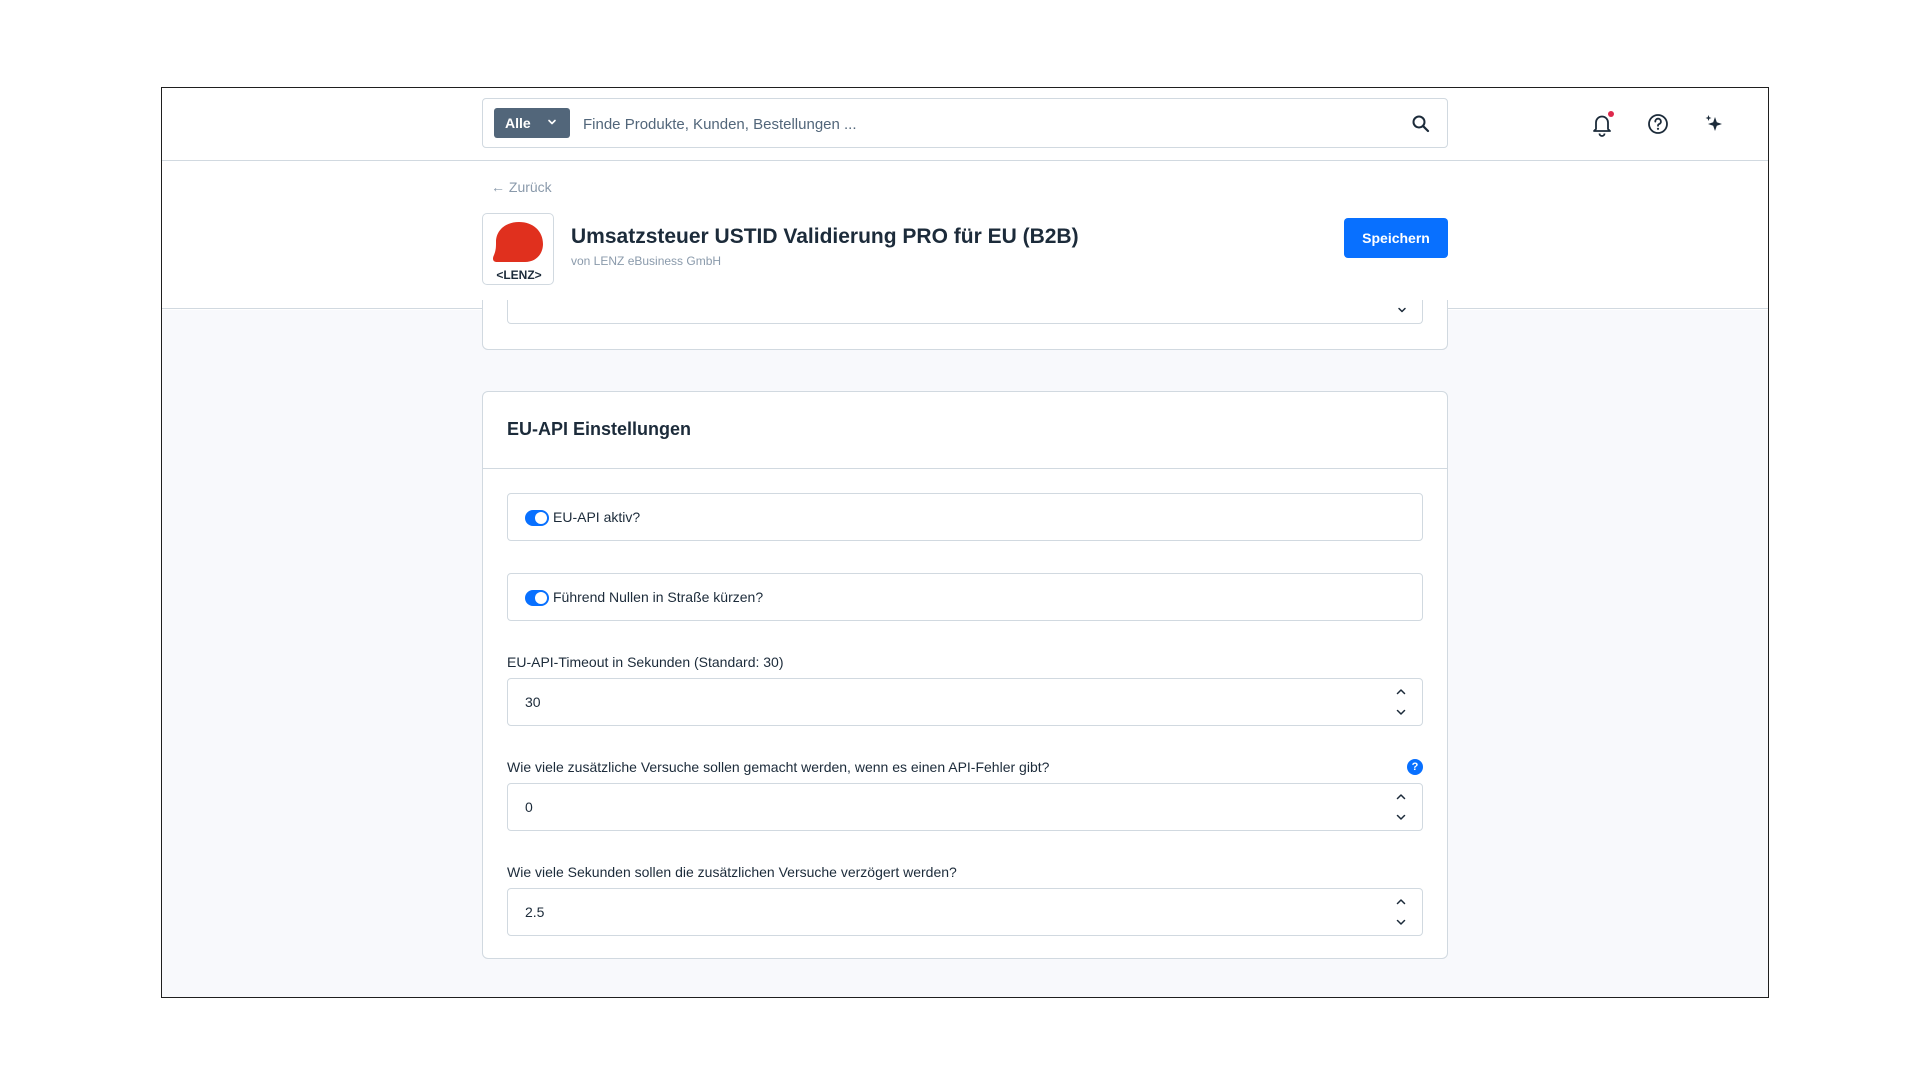 The height and width of the screenshot is (1080, 1920). Describe the element at coordinates (658, 597) in the screenshot. I see `switch-label: Führend Nullen in Straße kürzen?` at that location.